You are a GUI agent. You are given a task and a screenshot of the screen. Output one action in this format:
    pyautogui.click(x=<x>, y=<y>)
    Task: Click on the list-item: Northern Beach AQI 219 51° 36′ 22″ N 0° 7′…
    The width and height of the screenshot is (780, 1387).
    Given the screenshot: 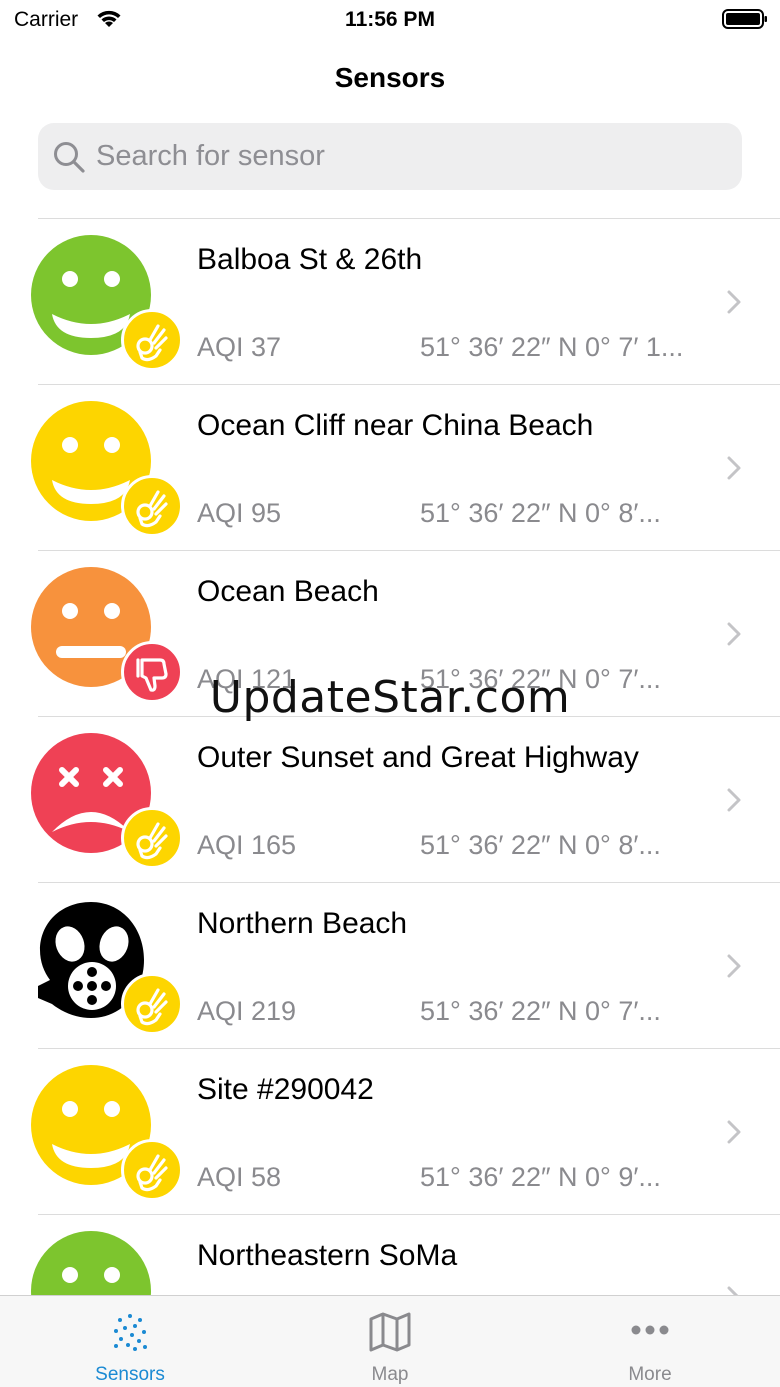 What is the action you would take?
    pyautogui.click(x=390, y=966)
    